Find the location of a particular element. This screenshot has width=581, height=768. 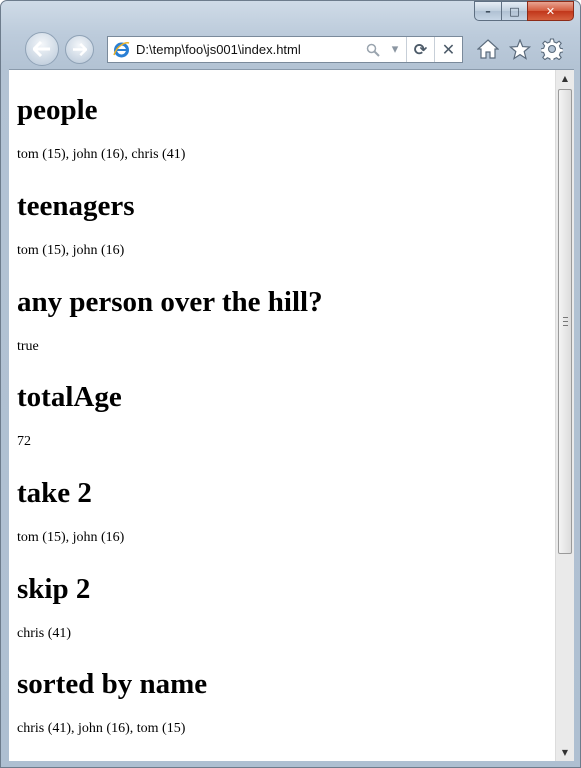

section-text: tom (15), john (16), chris (41) is located at coordinates (101, 154).